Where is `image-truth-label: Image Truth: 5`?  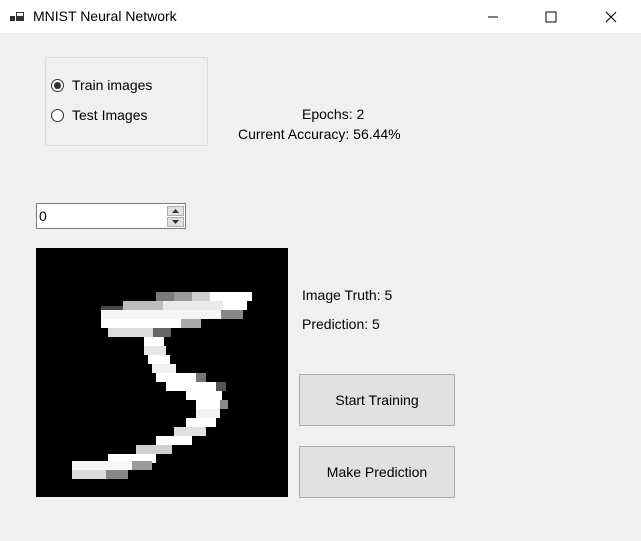
image-truth-label: Image Truth: 5 is located at coordinates (347, 295).